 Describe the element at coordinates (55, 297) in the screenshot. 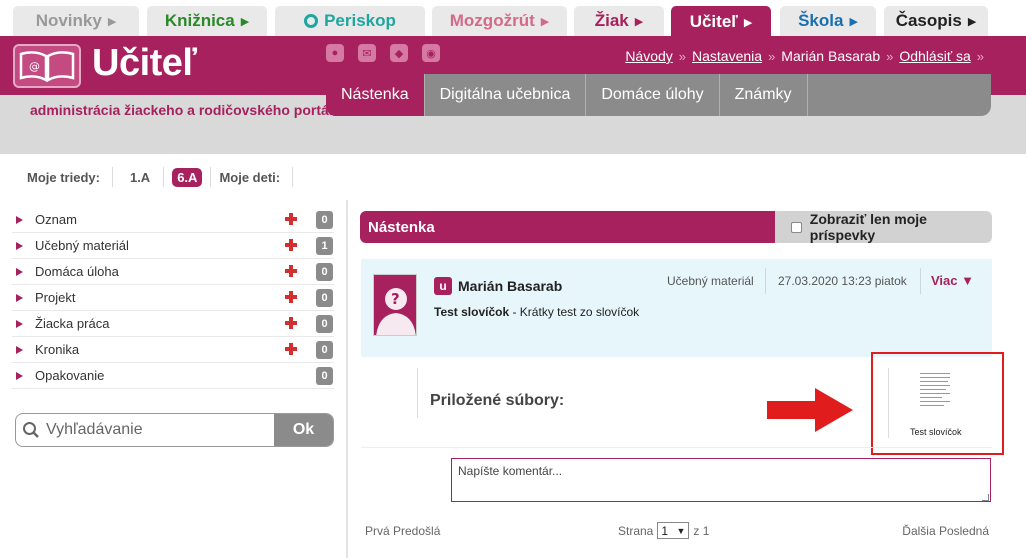

I see `category-label: Projekt` at that location.